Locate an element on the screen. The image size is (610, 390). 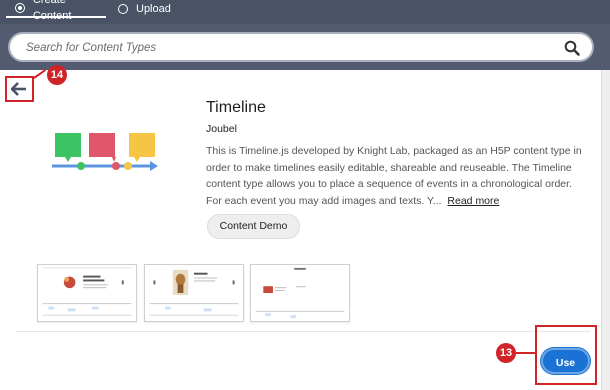
tab-create-content-label: Create Content is located at coordinates (52, 11).